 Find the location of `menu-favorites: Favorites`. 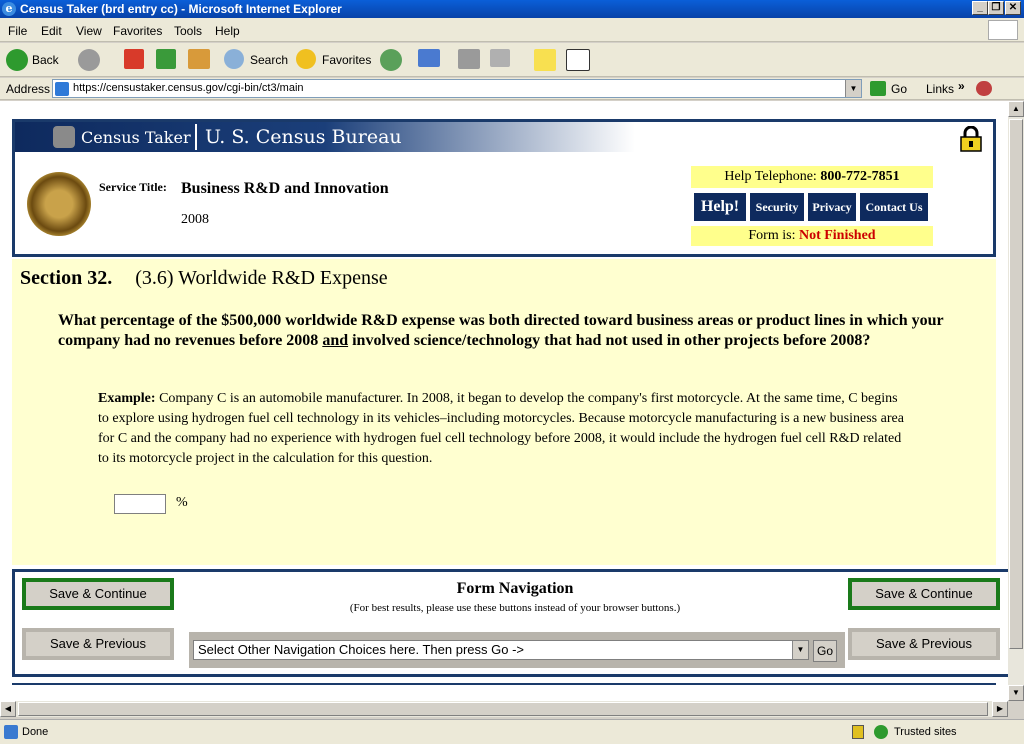

menu-favorites: Favorites is located at coordinates (137, 31).